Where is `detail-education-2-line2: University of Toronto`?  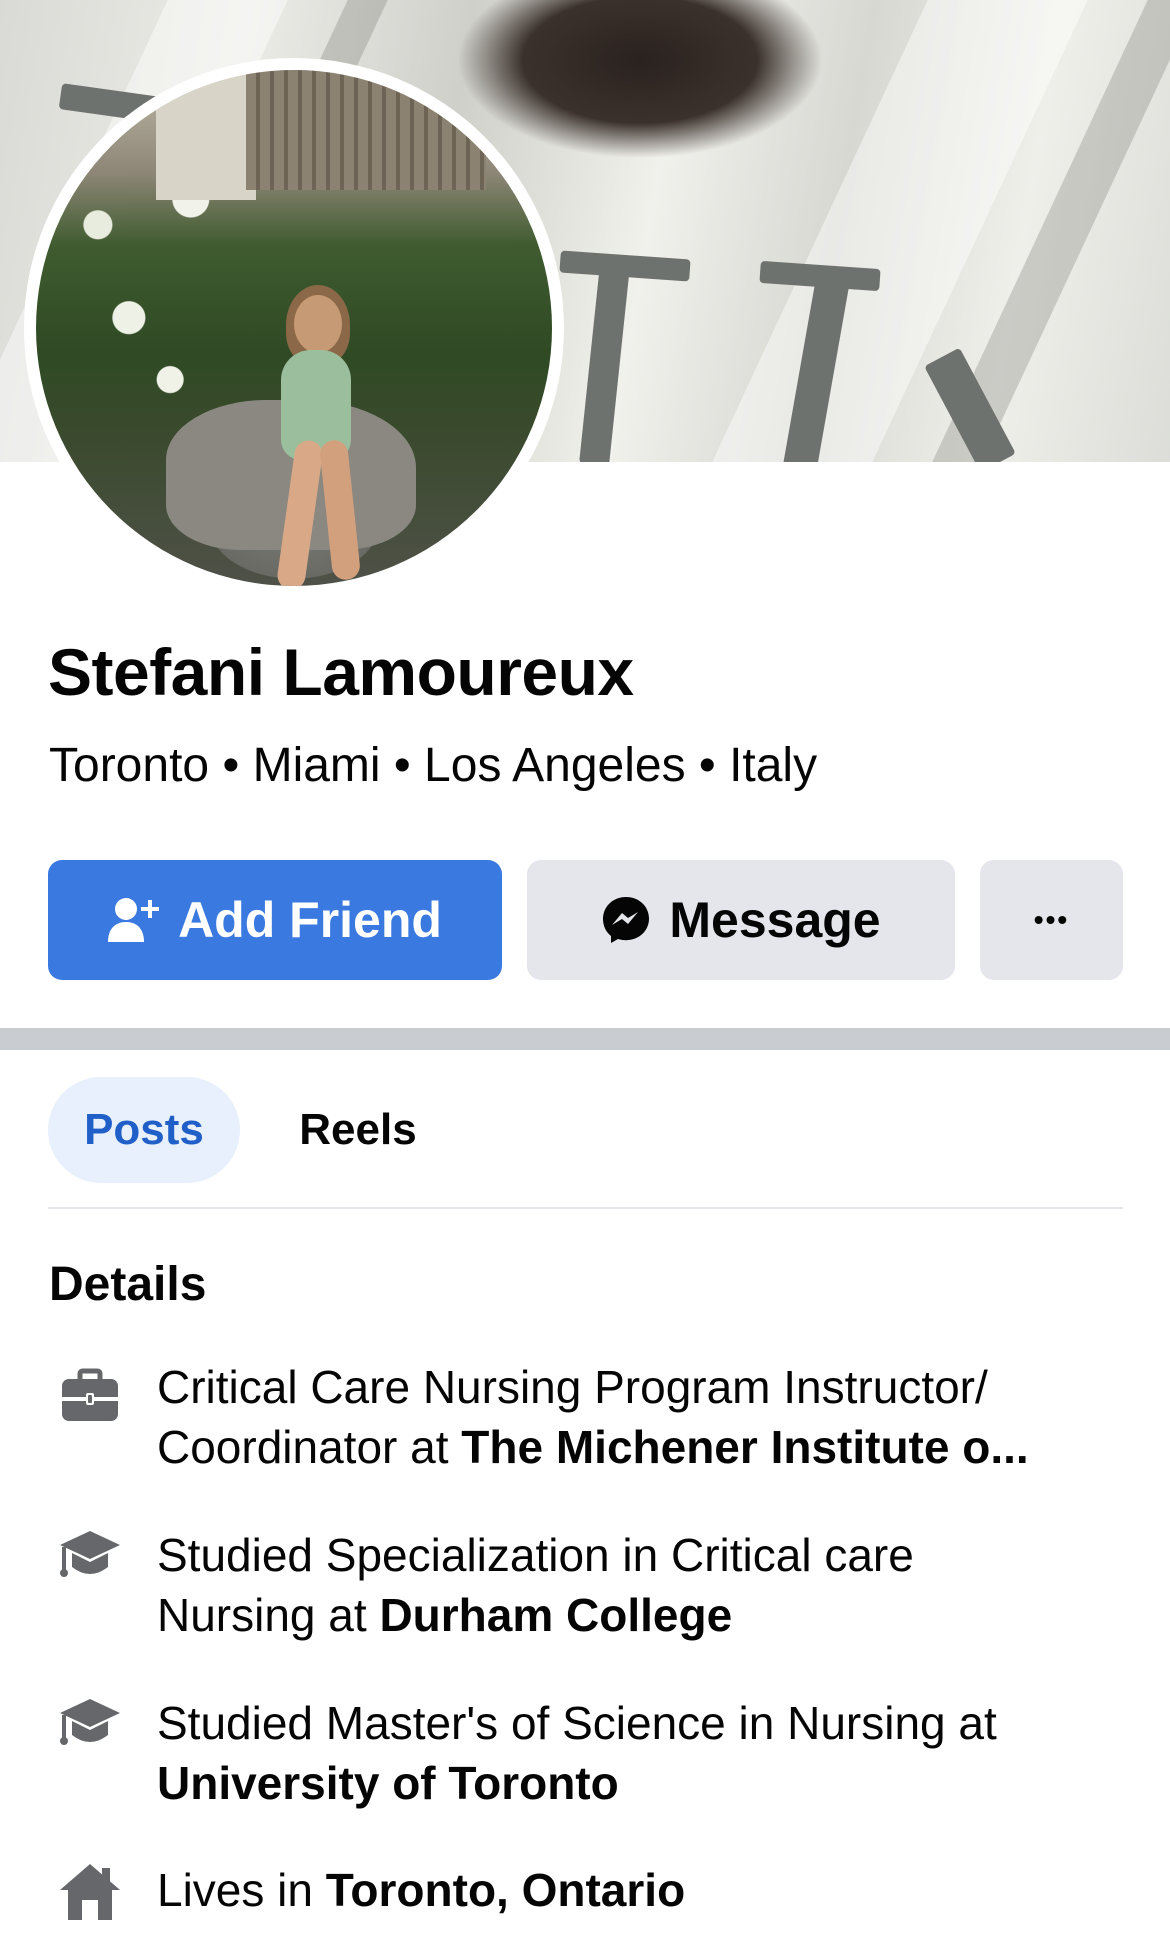 detail-education-2-line2: University of Toronto is located at coordinates (640, 1783).